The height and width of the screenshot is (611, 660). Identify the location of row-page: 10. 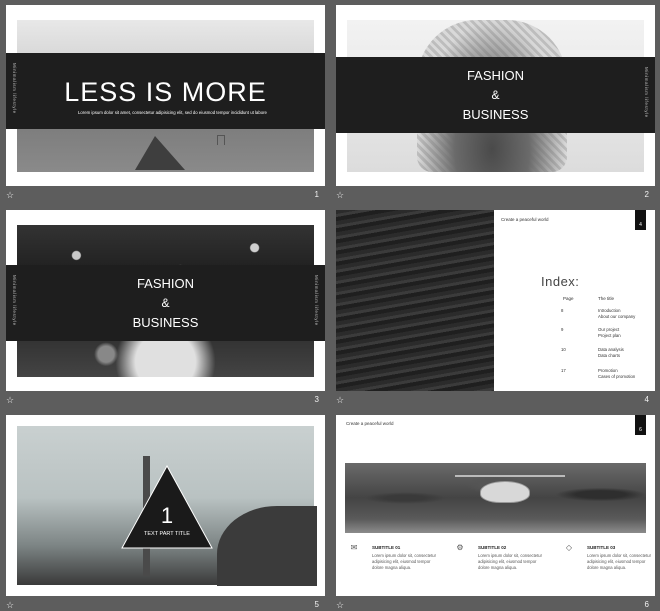
(563, 349).